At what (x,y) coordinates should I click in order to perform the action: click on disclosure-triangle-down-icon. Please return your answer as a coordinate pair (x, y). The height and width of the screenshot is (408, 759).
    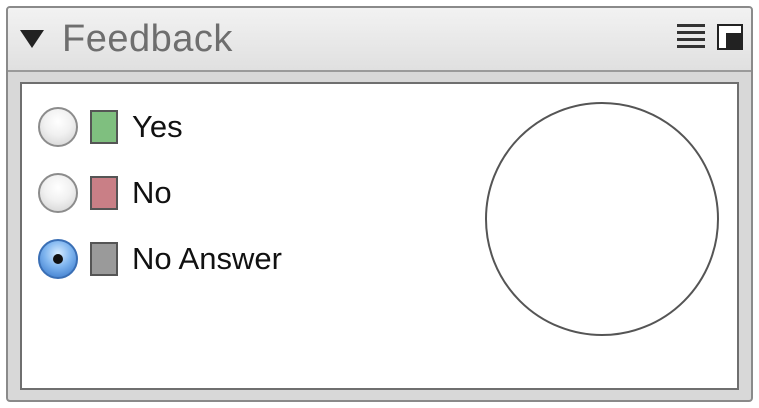
    Looking at the image, I should click on (32, 39).